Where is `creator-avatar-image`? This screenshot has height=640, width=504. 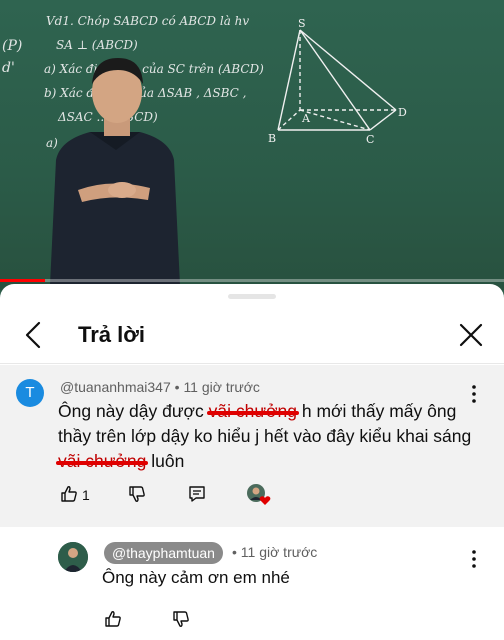 creator-avatar-image is located at coordinates (73, 557).